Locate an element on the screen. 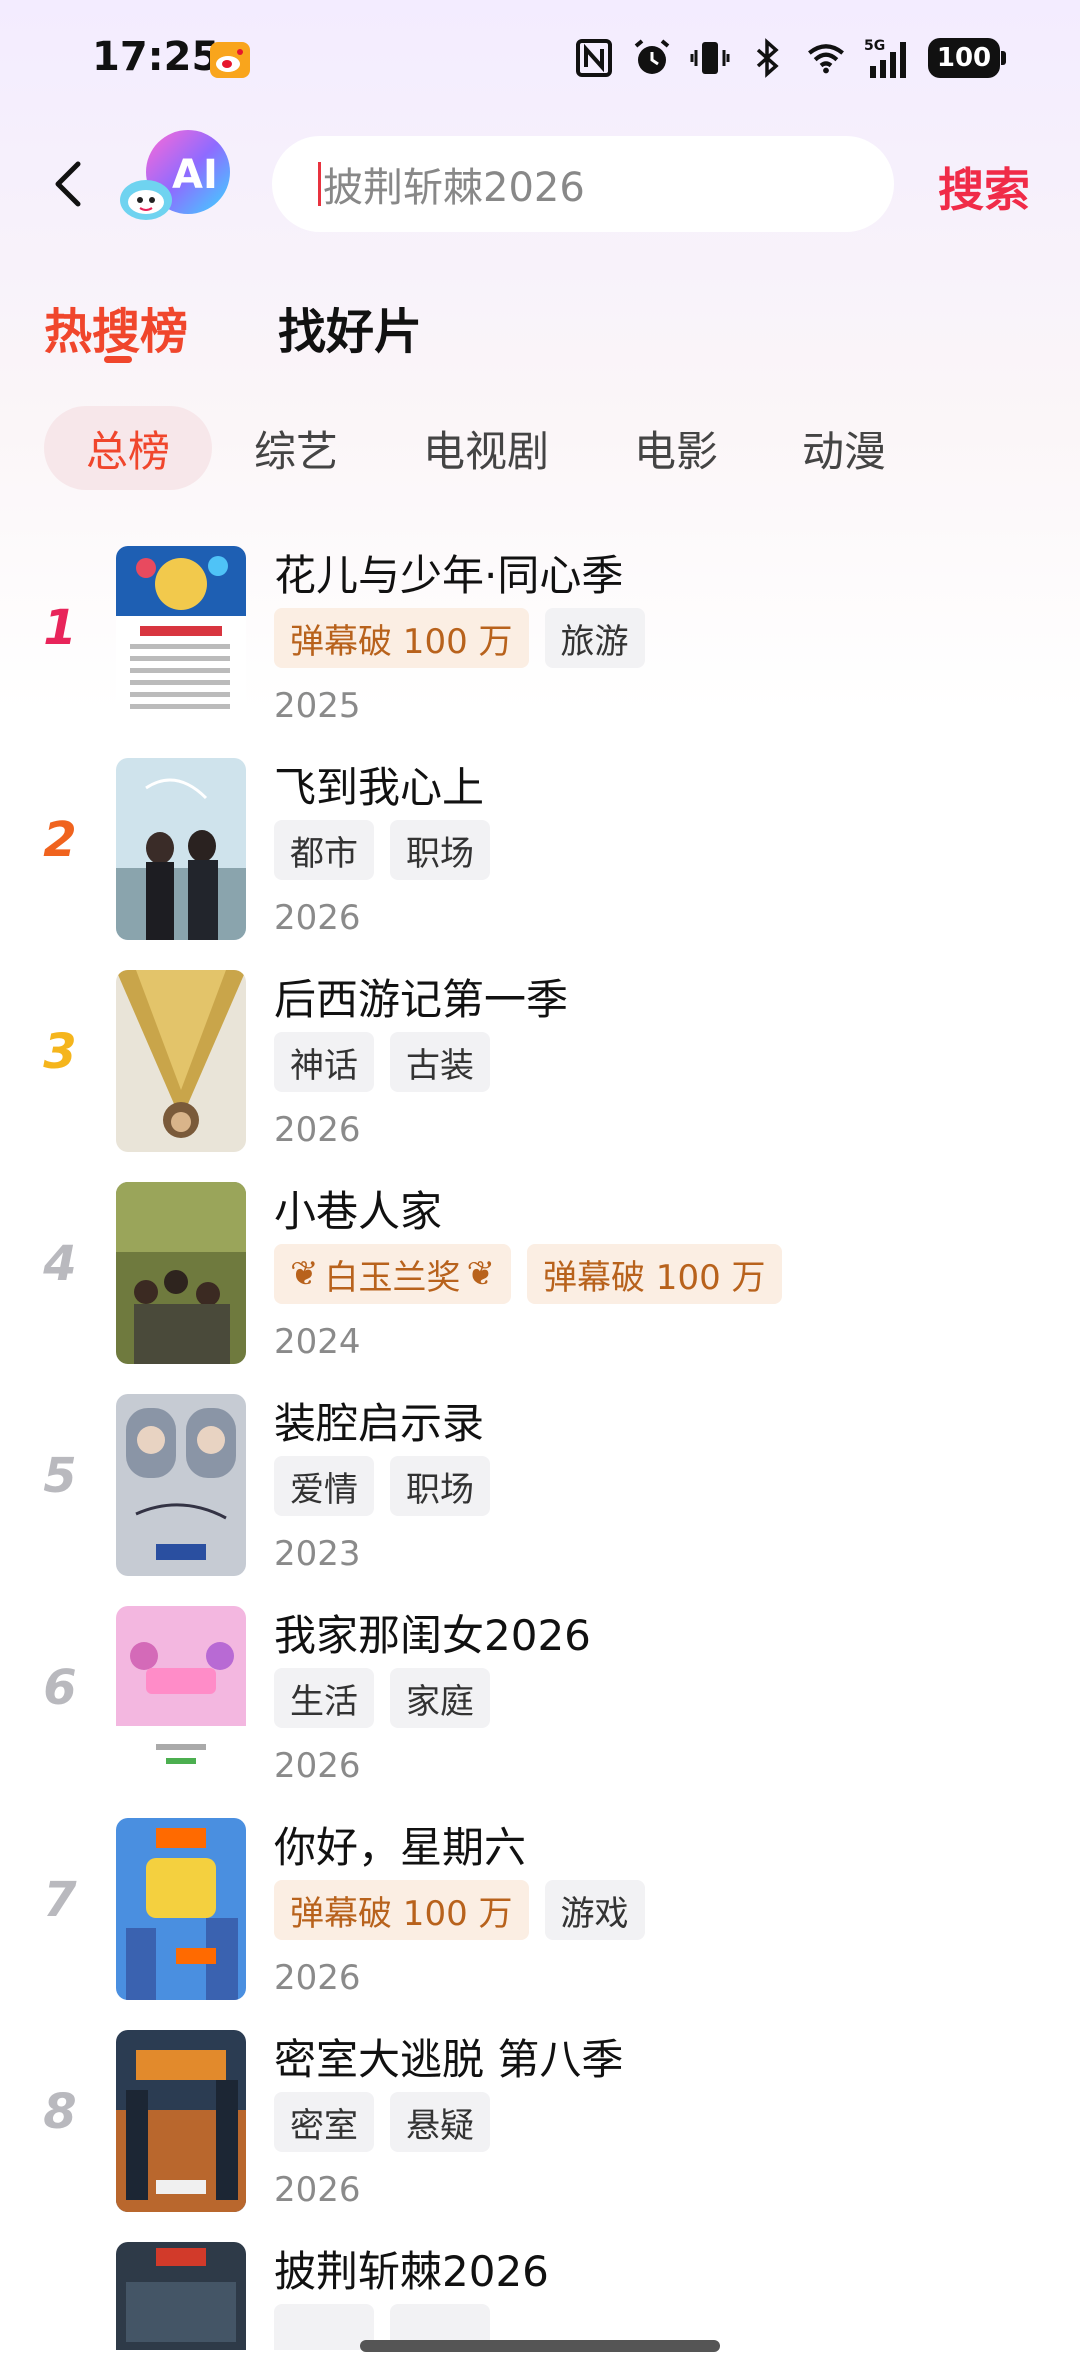 The height and width of the screenshot is (2374, 1080). item-title: 飞到我心上 is located at coordinates (379, 787).